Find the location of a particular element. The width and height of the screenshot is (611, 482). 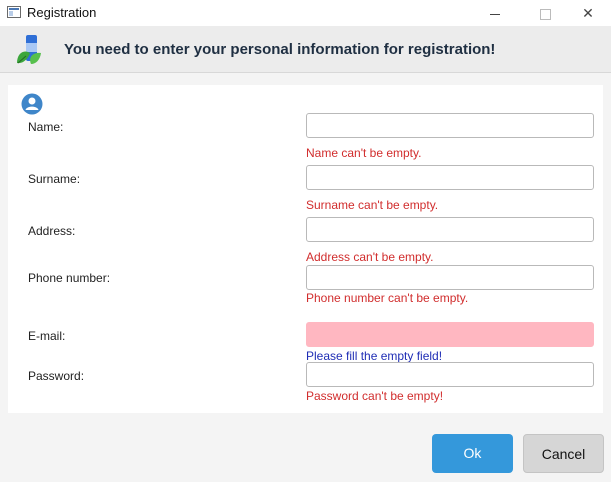

window-title: Registration is located at coordinates (62, 12).